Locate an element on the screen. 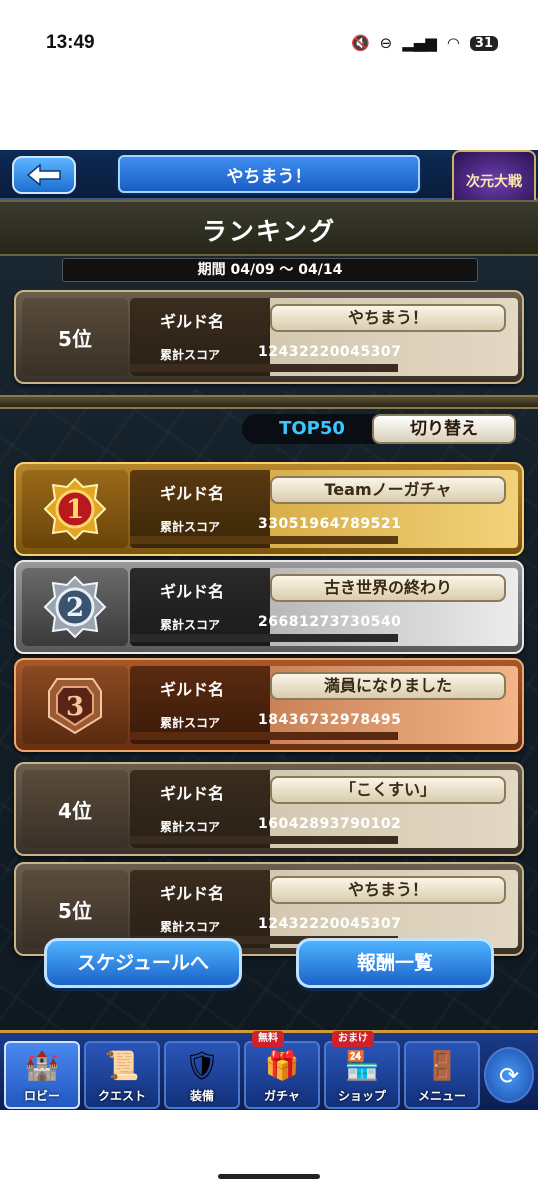  nav-shop: おまけ 🏪 ショップ is located at coordinates (362, 1070).